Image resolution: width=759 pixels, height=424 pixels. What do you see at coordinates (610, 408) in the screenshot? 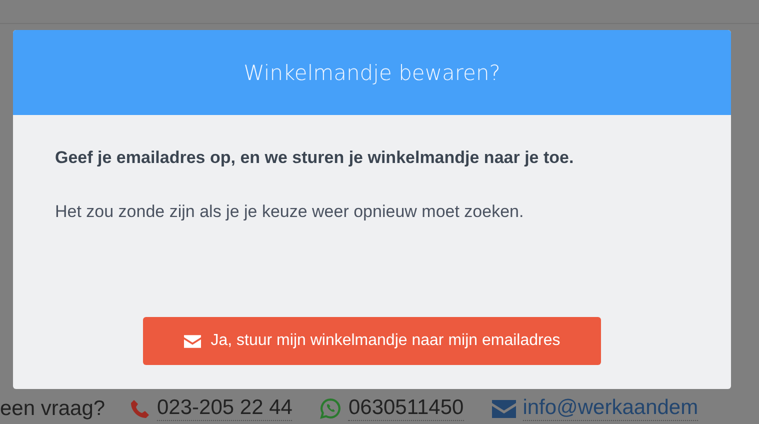
I see `contact-link: info@werkaandem` at bounding box center [610, 408].